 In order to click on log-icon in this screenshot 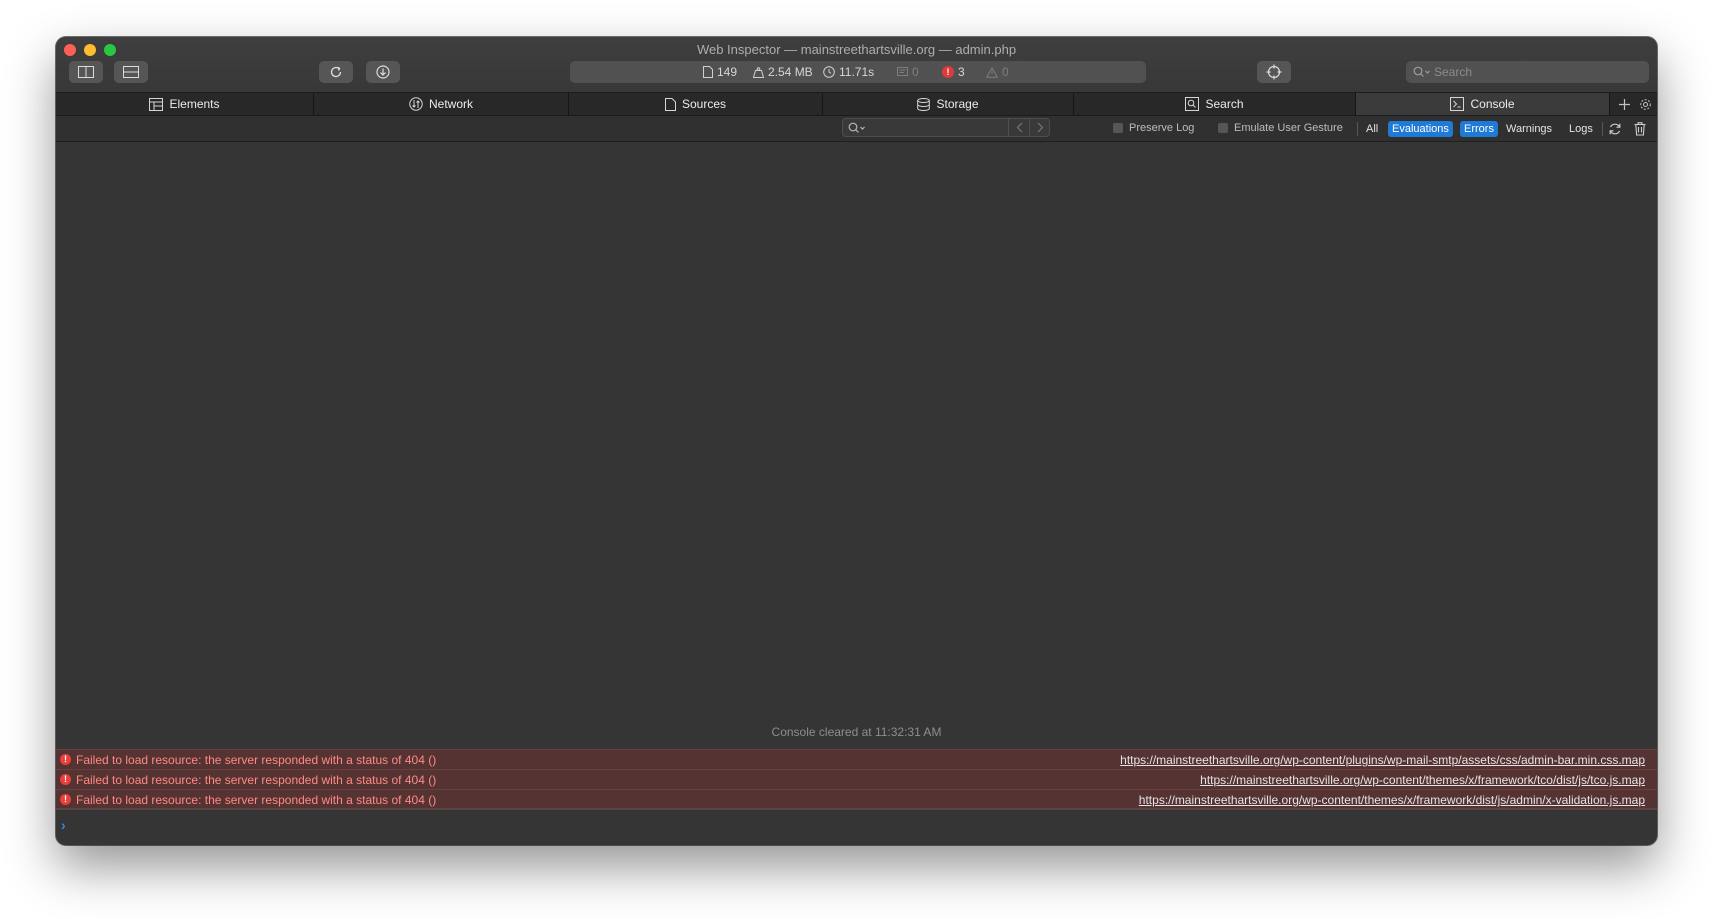, I will do `click(902, 71)`.